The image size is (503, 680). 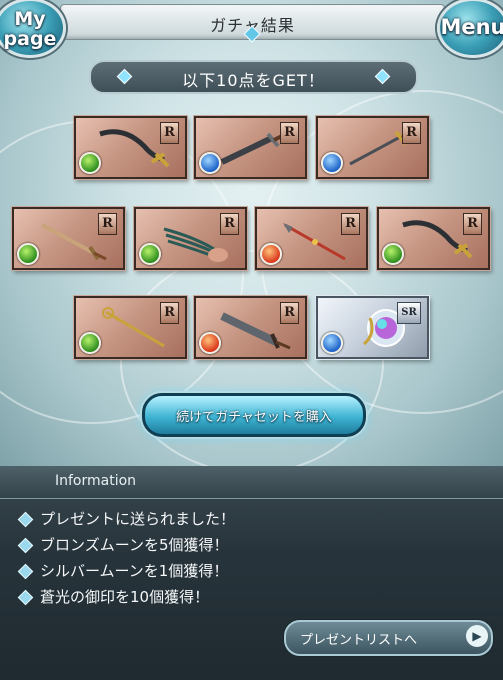 I want to click on present-list-label: プレゼントリストへ, so click(x=359, y=640).